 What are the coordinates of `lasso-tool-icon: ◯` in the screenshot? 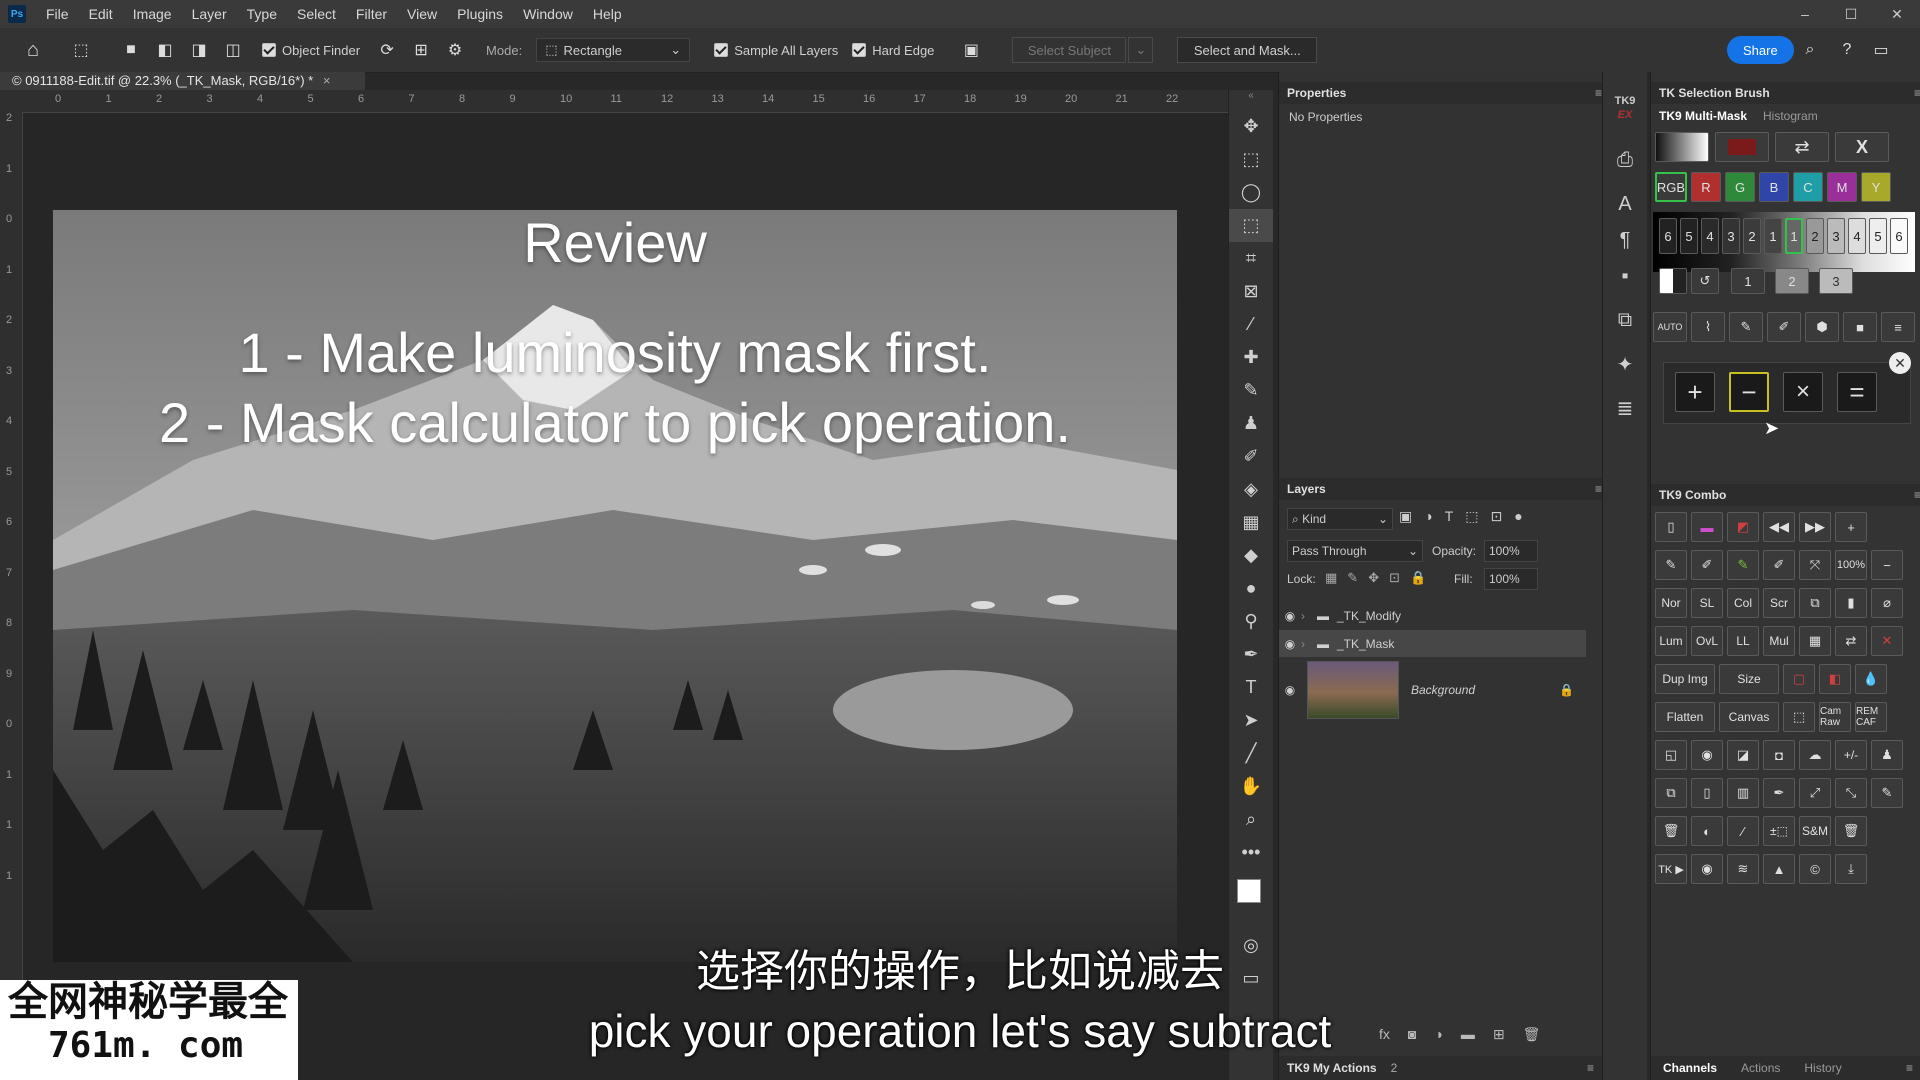 It's located at (1251, 192).